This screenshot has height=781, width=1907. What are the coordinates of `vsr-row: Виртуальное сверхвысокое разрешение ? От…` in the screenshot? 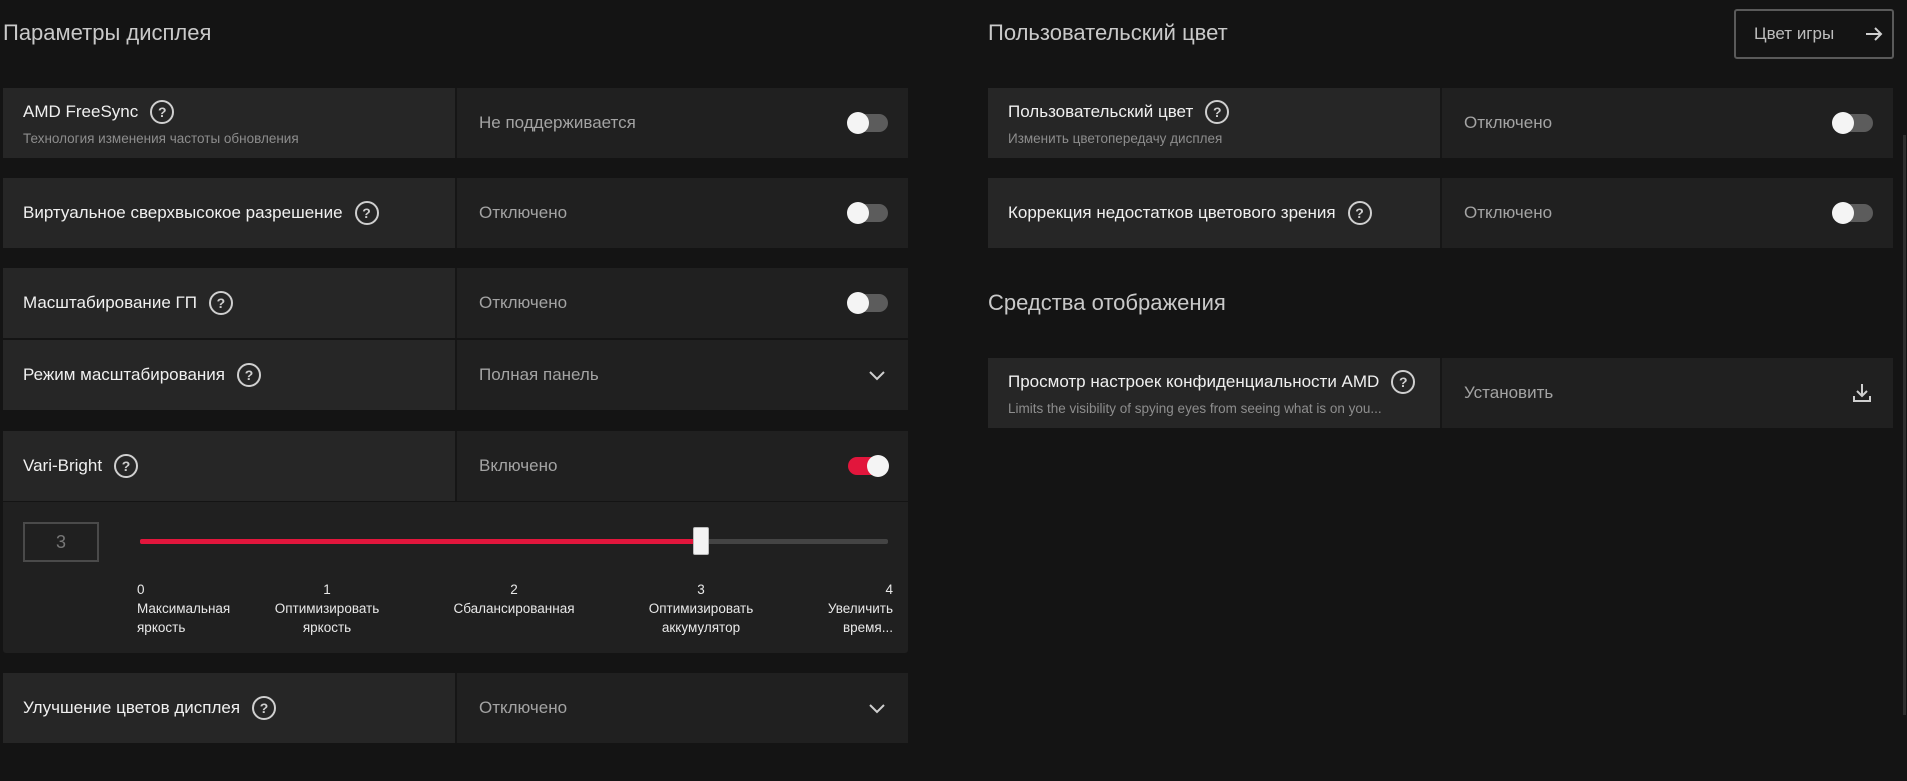 It's located at (455, 213).